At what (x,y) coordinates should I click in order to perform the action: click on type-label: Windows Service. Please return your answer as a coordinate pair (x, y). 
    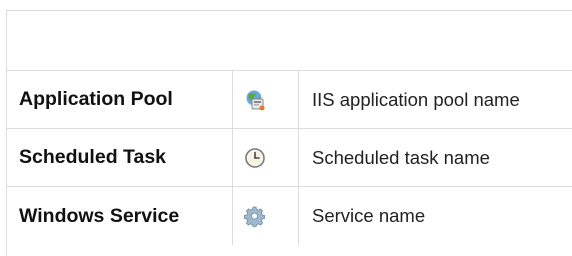
    Looking at the image, I should click on (120, 216).